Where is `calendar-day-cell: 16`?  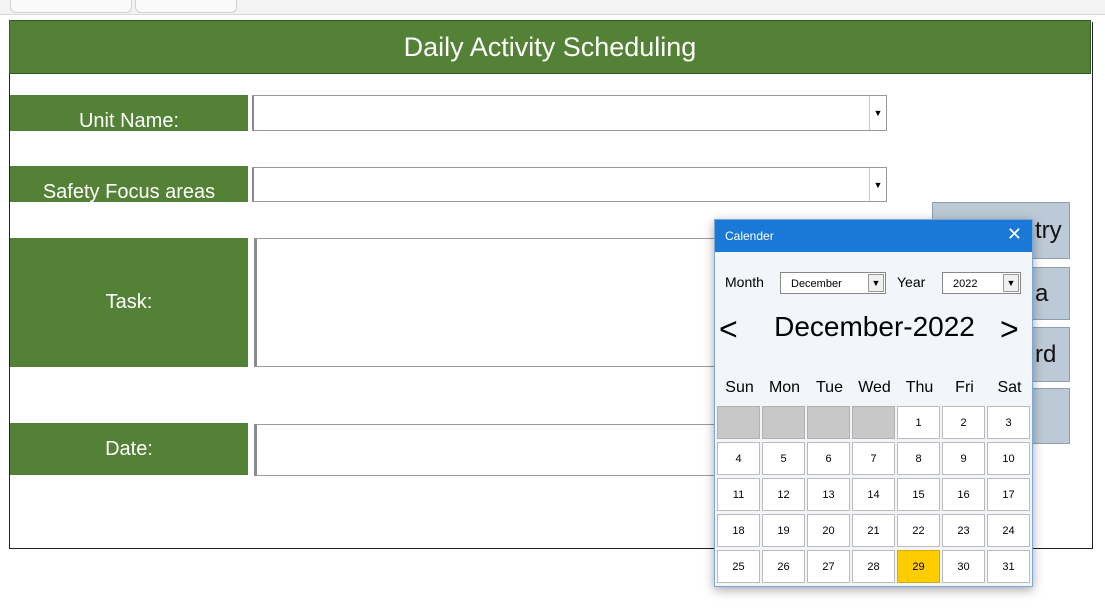 calendar-day-cell: 16 is located at coordinates (963, 494).